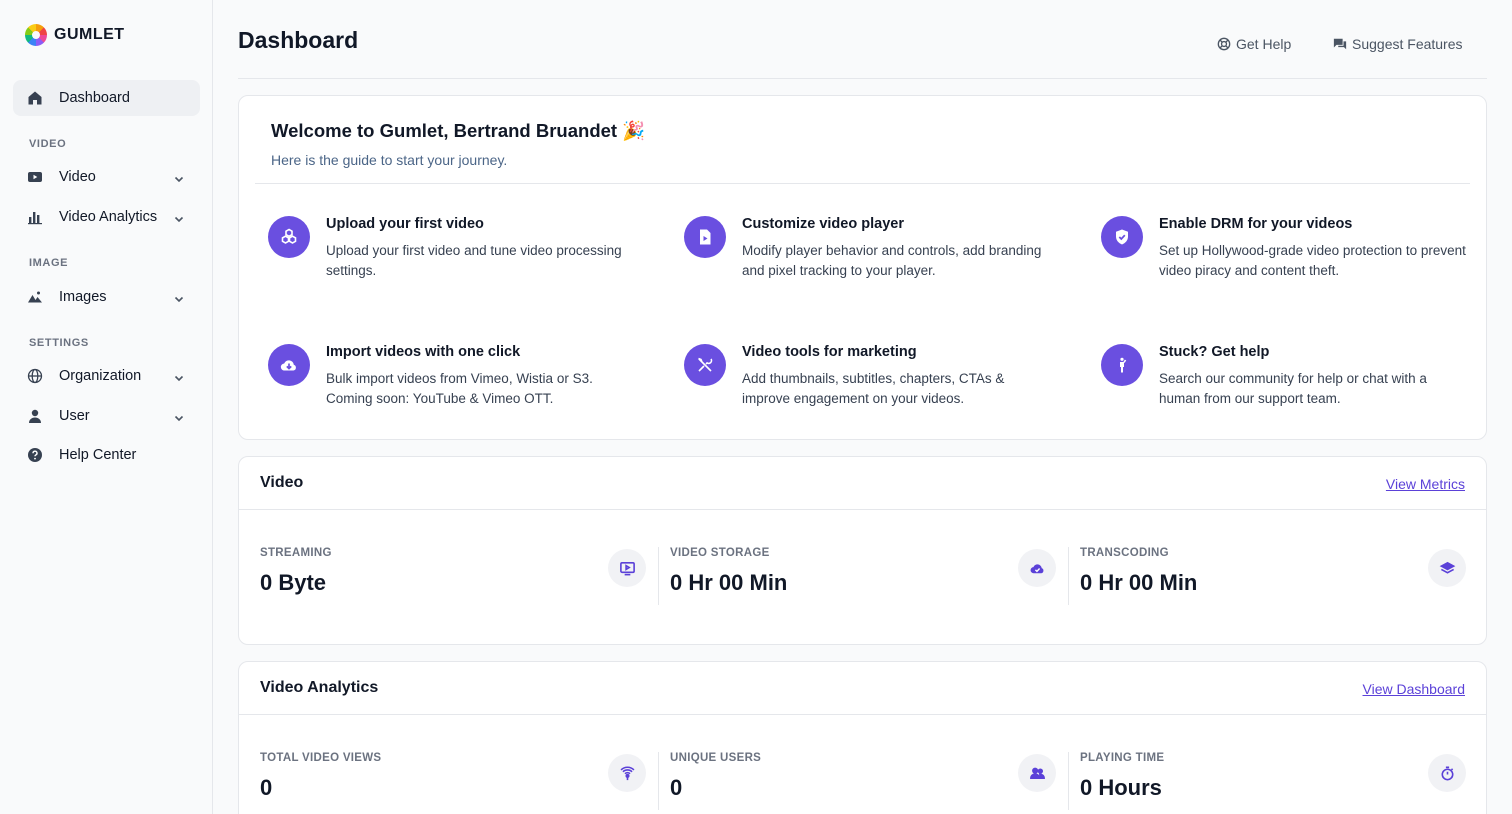  Describe the element at coordinates (1214, 352) in the screenshot. I see `guide-title: Stuck? Get help` at that location.